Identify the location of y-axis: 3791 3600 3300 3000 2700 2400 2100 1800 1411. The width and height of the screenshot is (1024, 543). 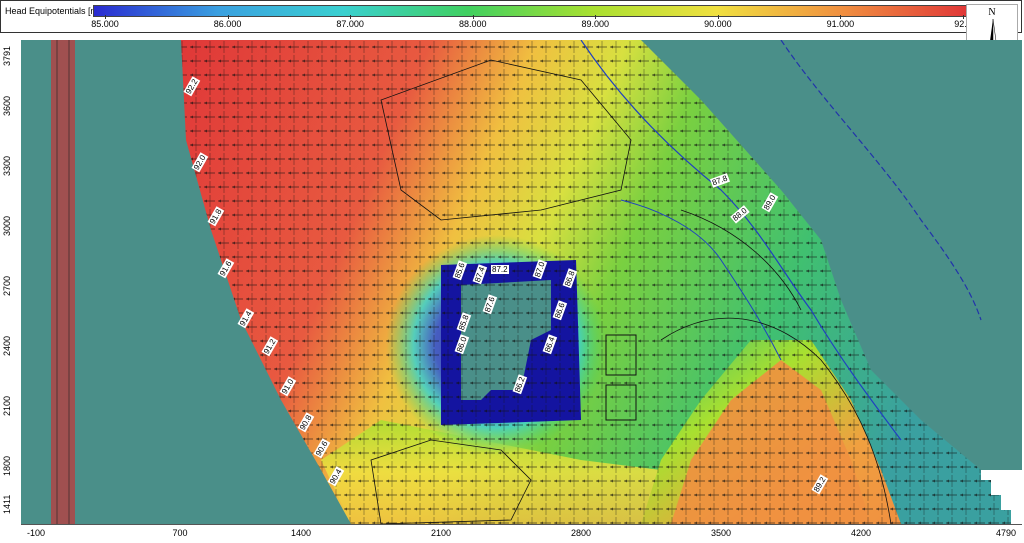
(11, 282).